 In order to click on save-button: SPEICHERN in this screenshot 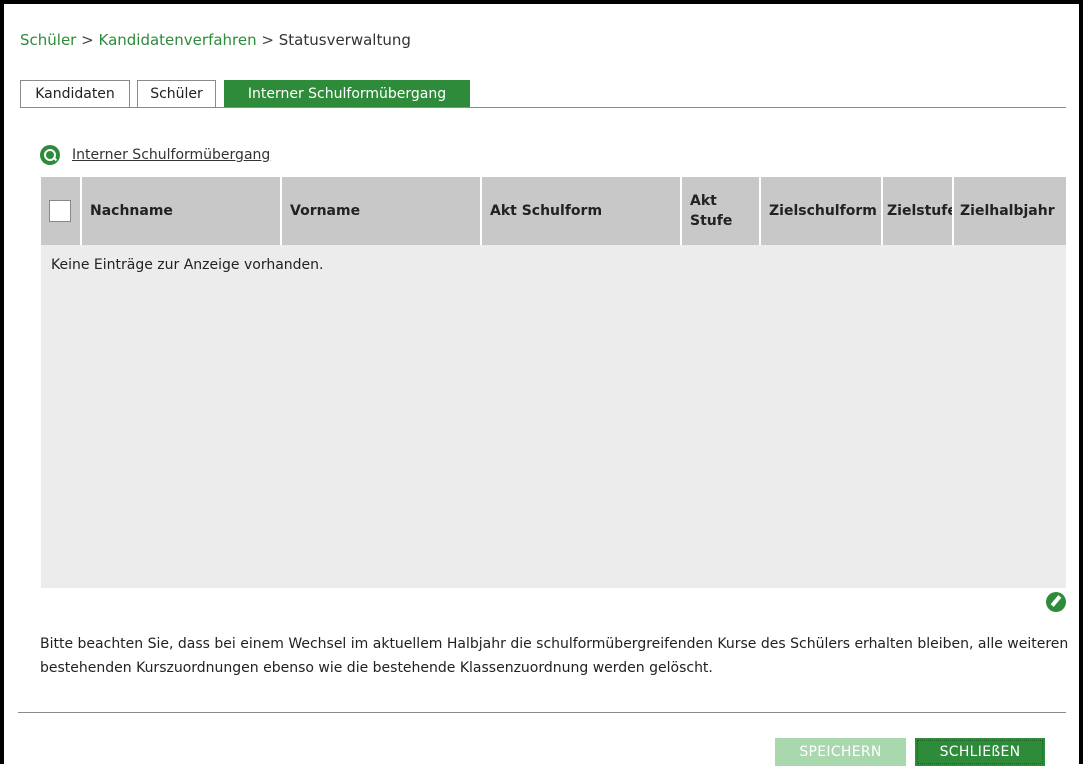, I will do `click(840, 752)`.